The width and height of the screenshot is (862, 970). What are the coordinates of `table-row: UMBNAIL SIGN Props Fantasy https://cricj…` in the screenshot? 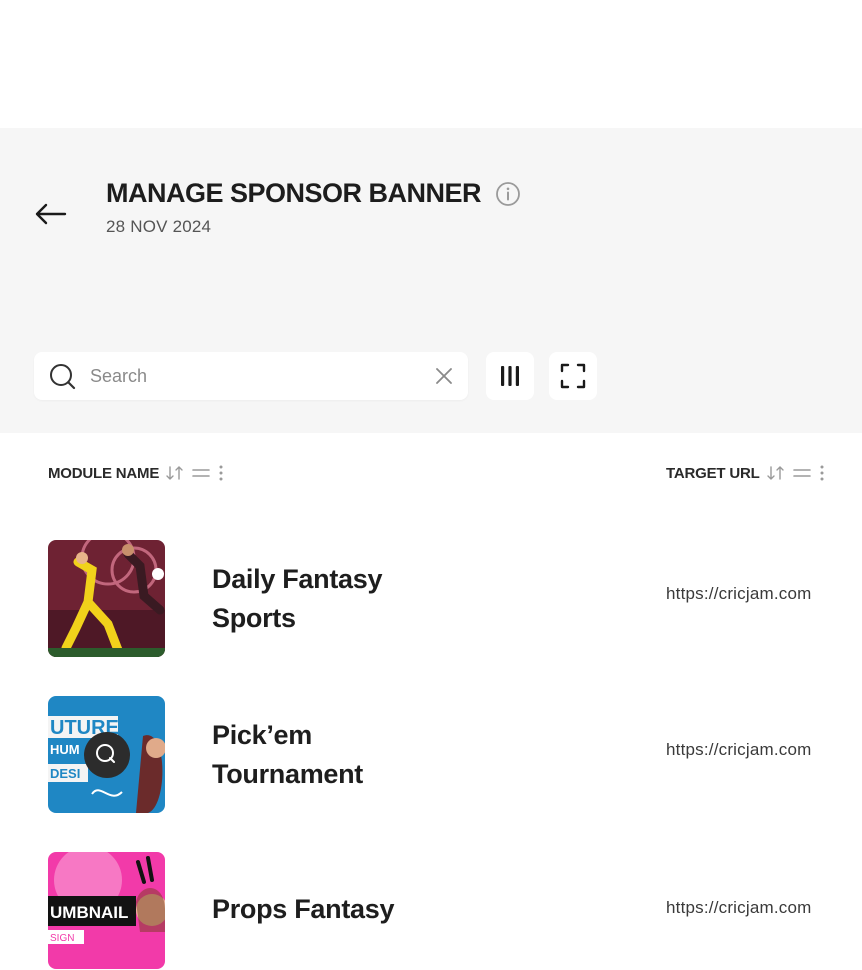 It's located at (431, 910).